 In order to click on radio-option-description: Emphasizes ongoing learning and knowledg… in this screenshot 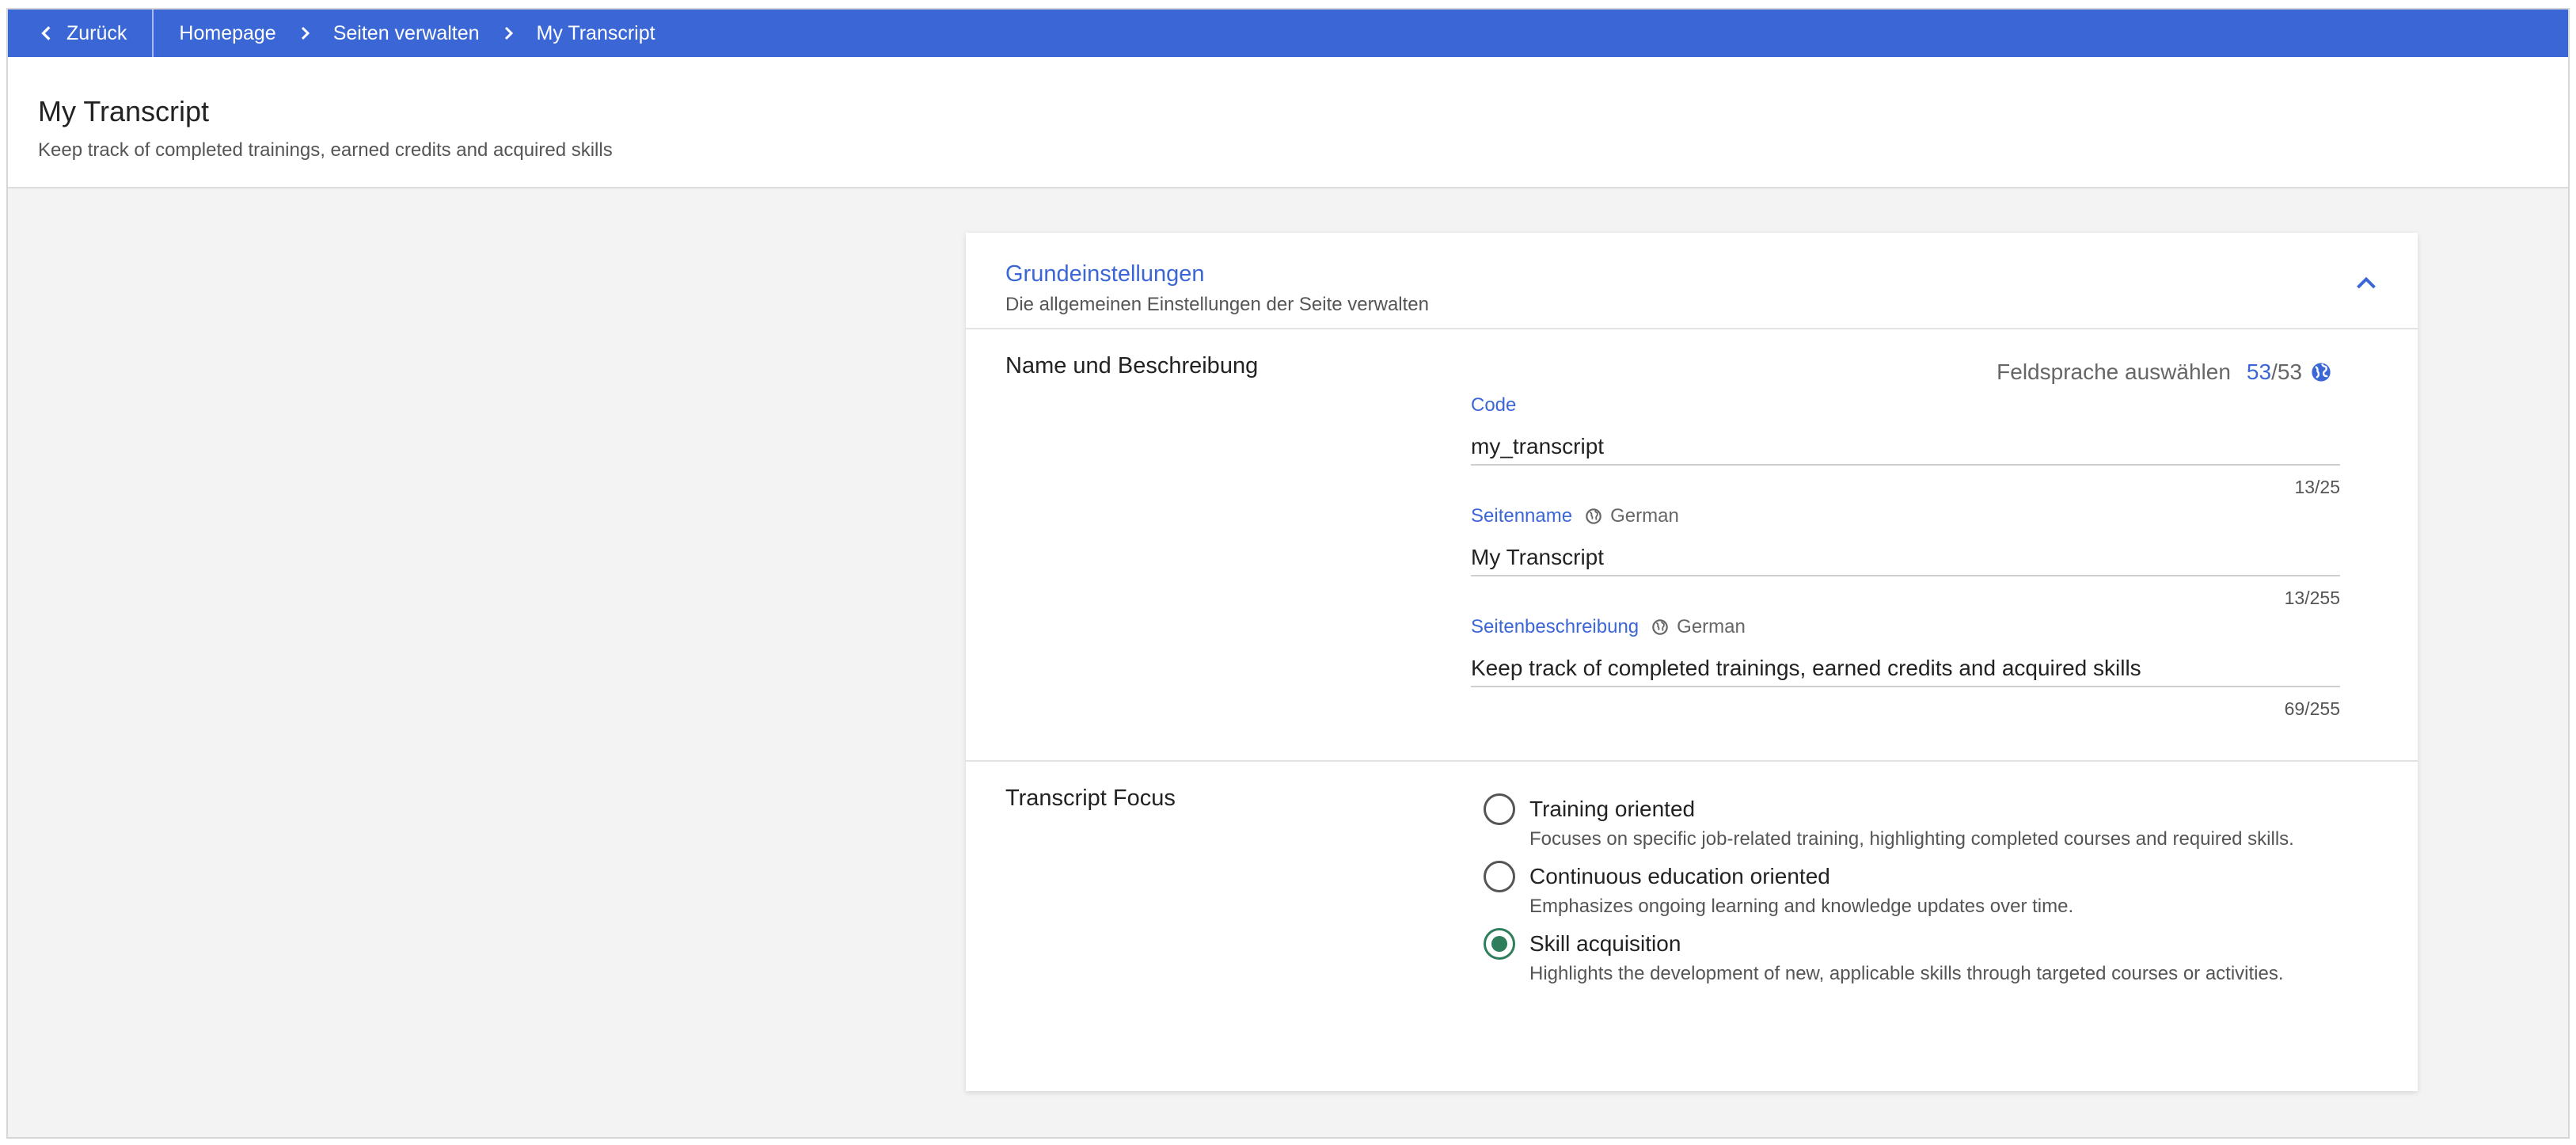, I will do `click(1801, 906)`.